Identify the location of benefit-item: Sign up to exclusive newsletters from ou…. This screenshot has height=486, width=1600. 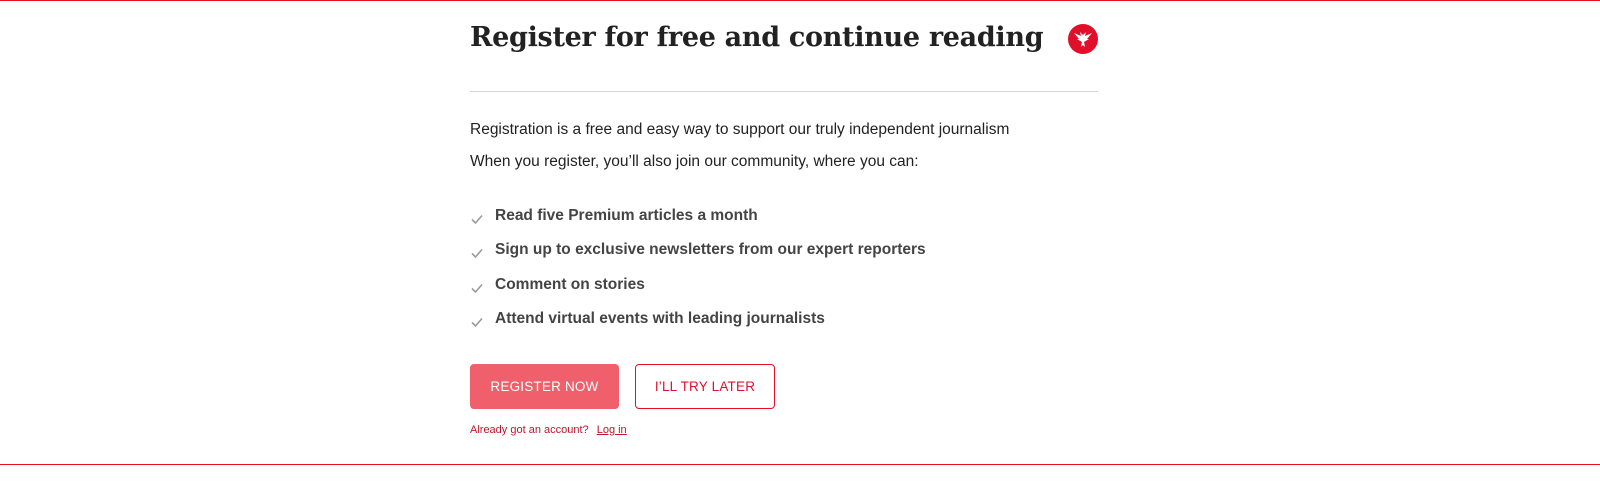
(698, 257).